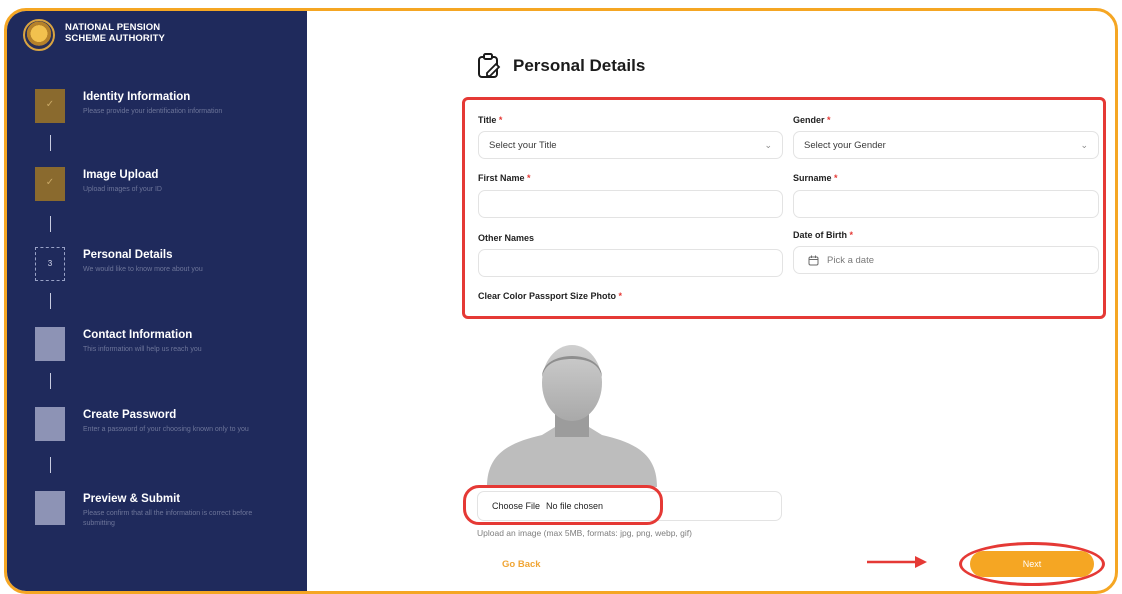  What do you see at coordinates (946, 145) in the screenshot?
I see `gender-select: Select your Gender ⌄` at bounding box center [946, 145].